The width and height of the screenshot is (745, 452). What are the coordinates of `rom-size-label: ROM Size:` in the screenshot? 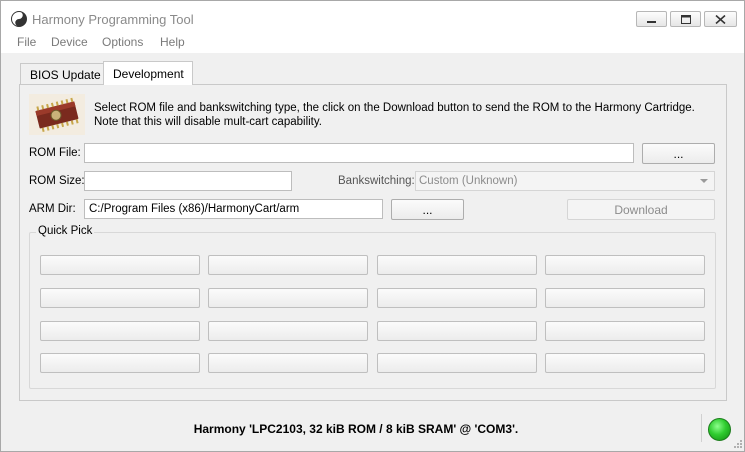 It's located at (57, 181).